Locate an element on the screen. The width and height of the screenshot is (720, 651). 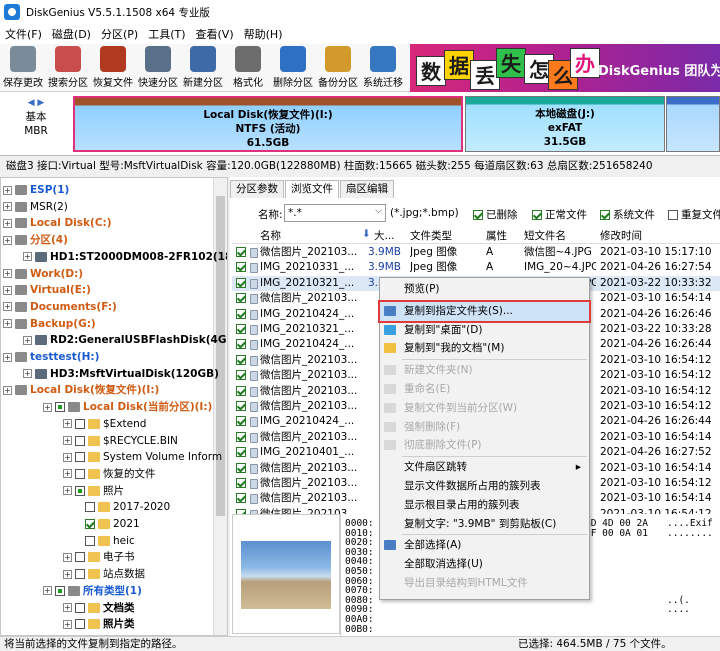
context-menu-item-3: 复制到"我的文档"(M) is located at coordinates (484, 348).